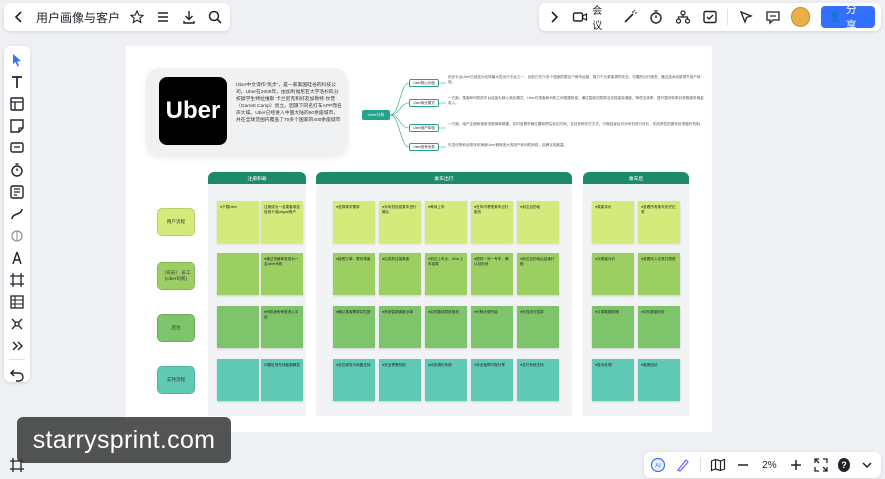 Image resolution: width=885 pixels, height=479 pixels. Describe the element at coordinates (769, 465) in the screenshot. I see `zoom-level: 2%` at that location.